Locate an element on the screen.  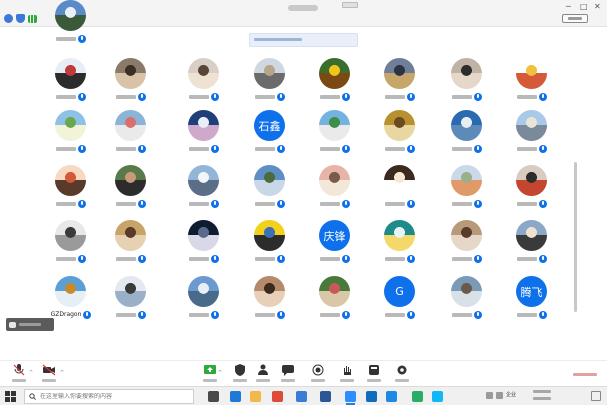
meeting-app-icon is located at coordinates (350, 398).